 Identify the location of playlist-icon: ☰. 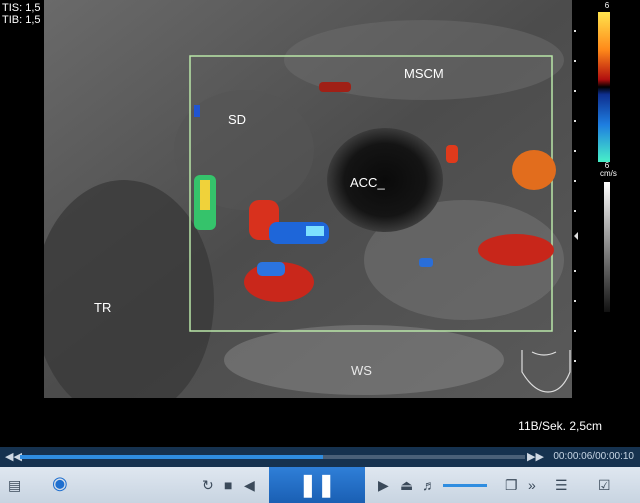
(561, 485).